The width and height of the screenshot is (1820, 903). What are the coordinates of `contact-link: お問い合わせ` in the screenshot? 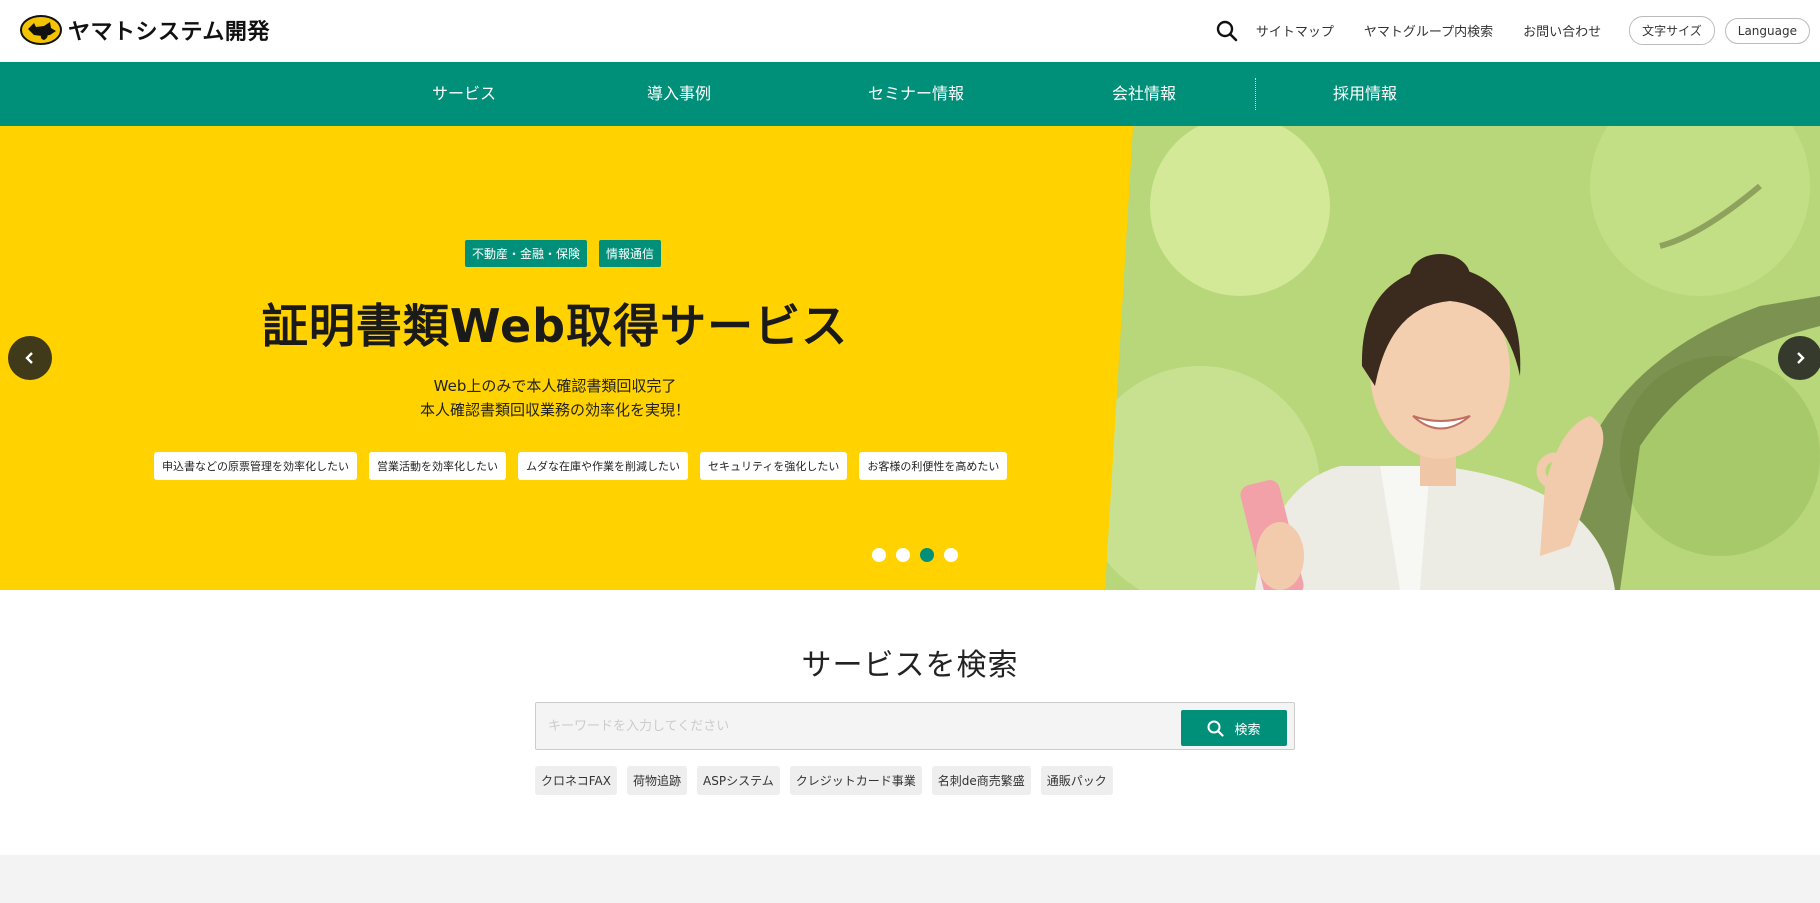 It's located at (1562, 30).